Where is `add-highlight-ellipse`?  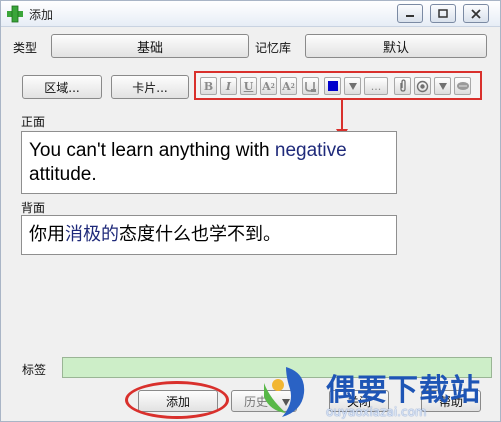
add-highlight-ellipse is located at coordinates (177, 400).